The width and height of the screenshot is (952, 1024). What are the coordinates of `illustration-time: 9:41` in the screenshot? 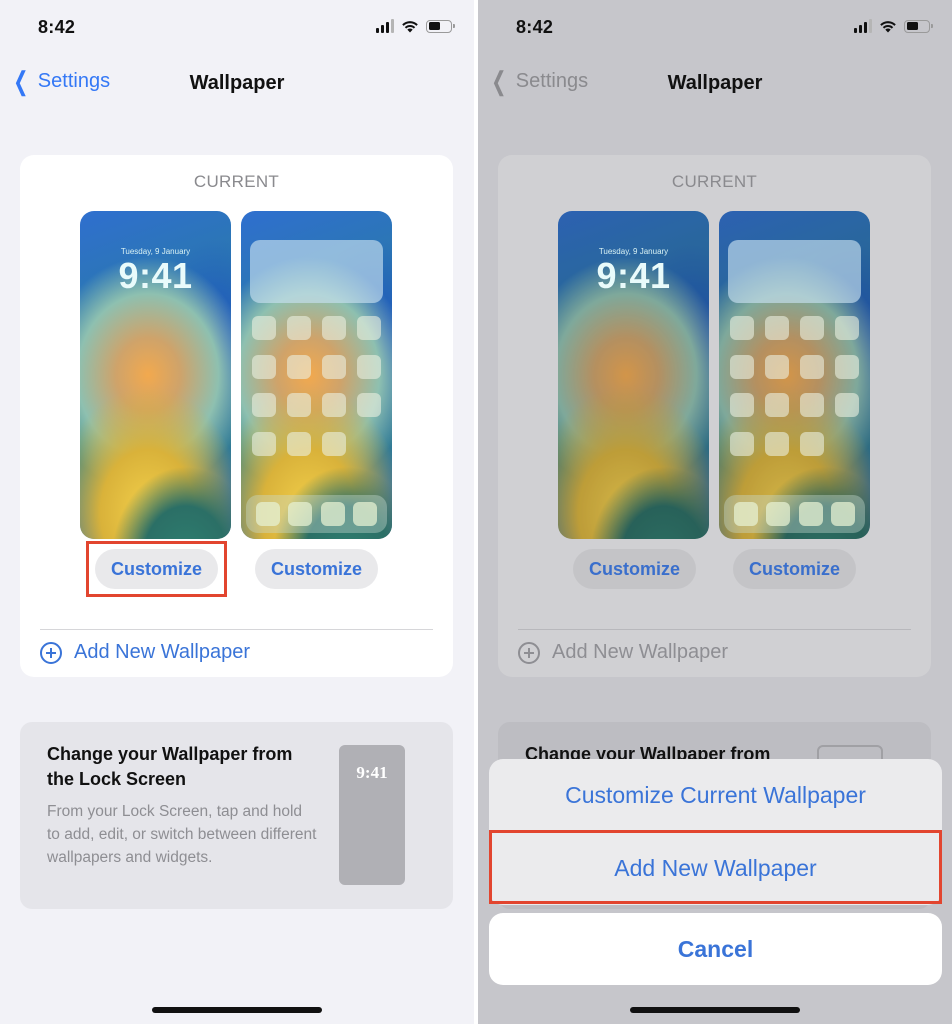 It's located at (372, 772).